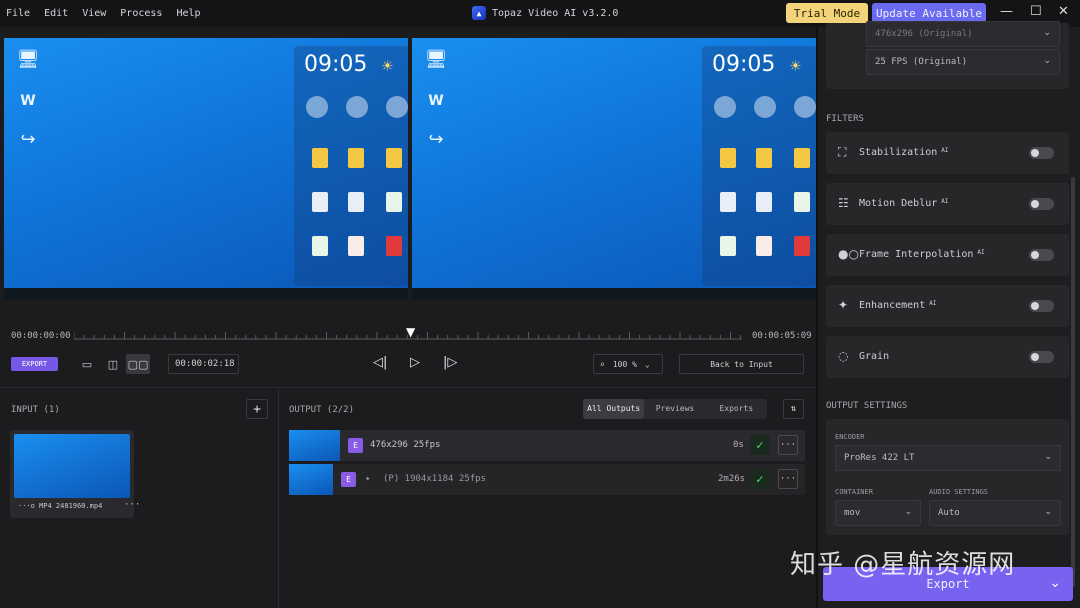 The width and height of the screenshot is (1080, 608). Describe the element at coordinates (867, 406) in the screenshot. I see `output-settings-label: OUTPUT SETTINGS` at that location.